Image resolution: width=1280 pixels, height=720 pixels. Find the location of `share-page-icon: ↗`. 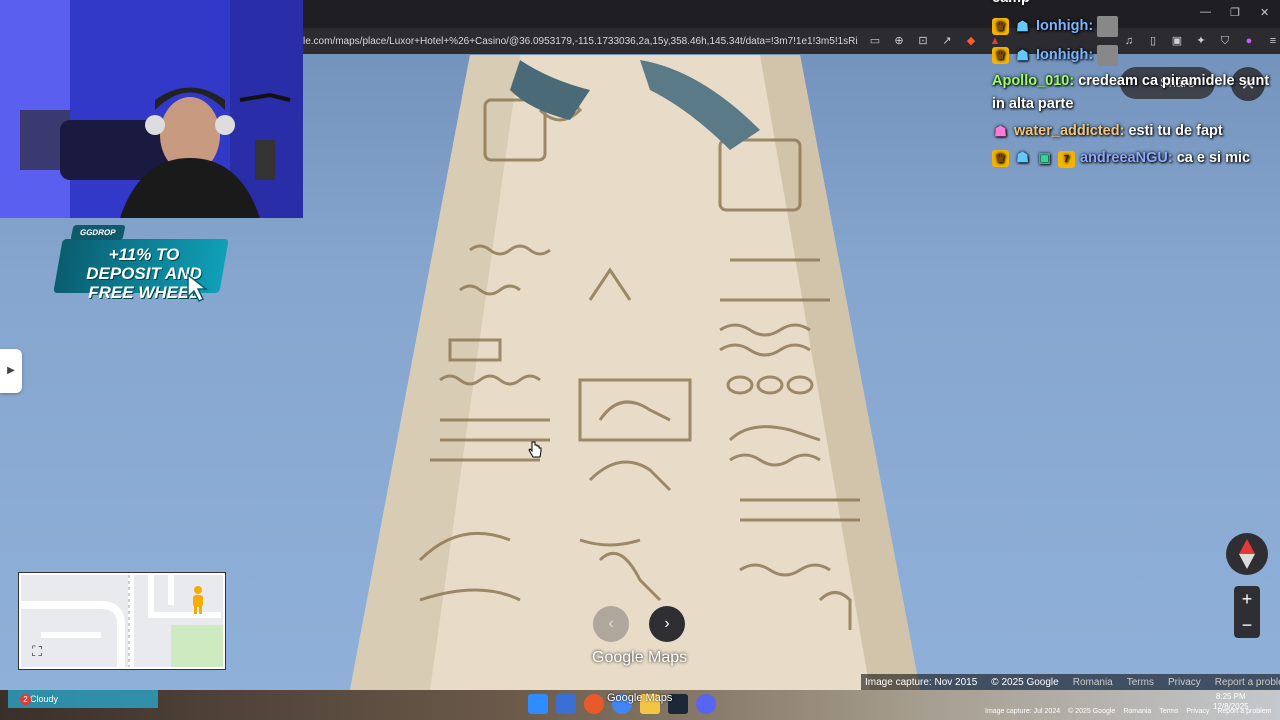

share-page-icon: ↗ is located at coordinates (947, 41).